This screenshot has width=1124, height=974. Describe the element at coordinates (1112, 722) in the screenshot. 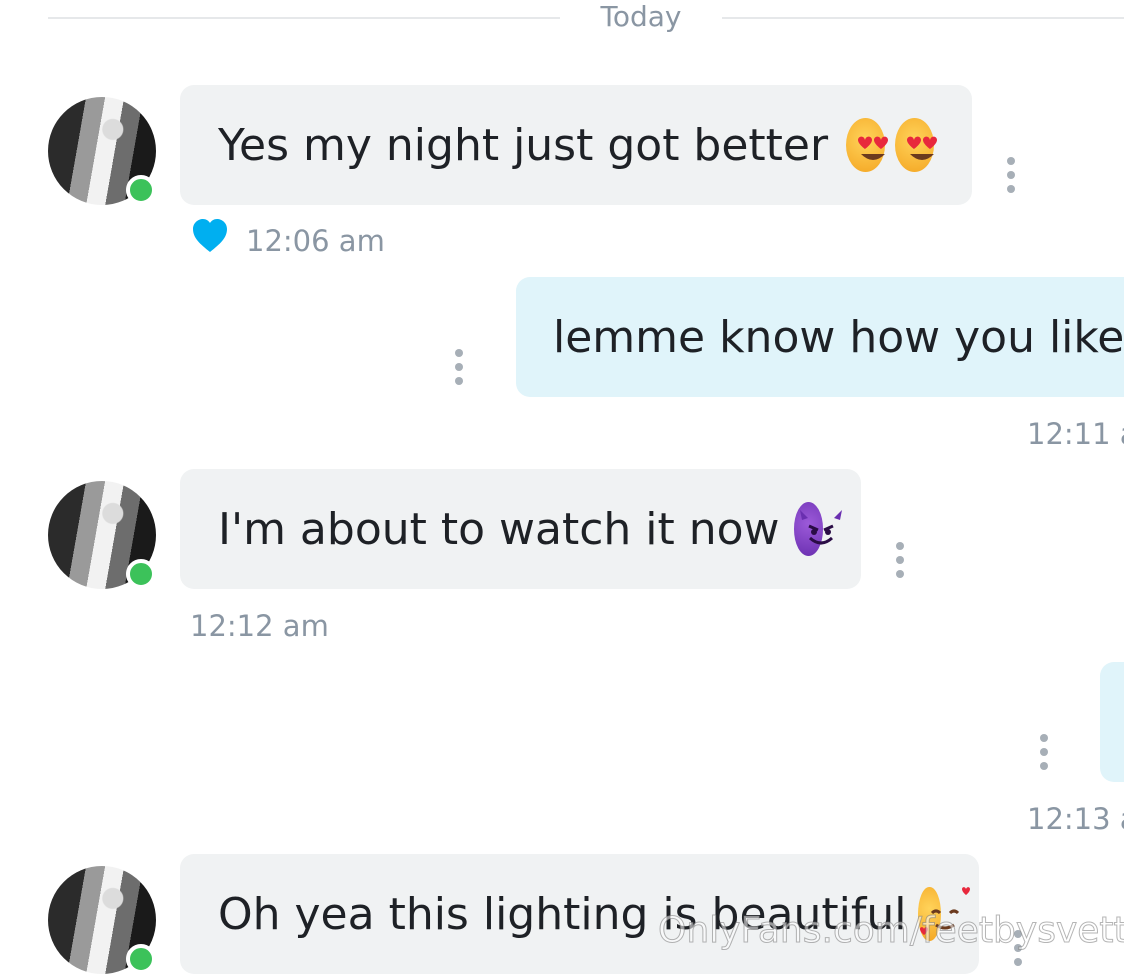

I see `message-bubble-outgoing` at that location.